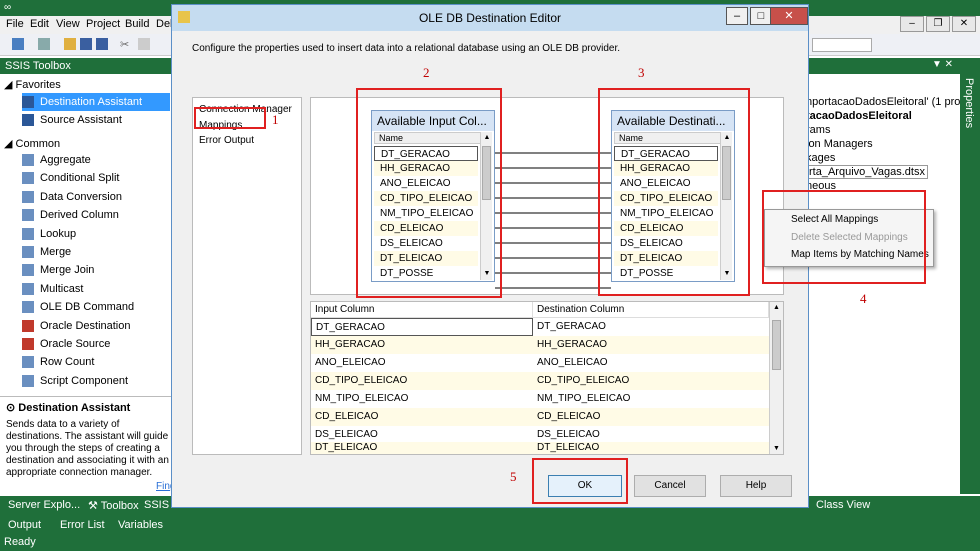  Describe the element at coordinates (28, 215) in the screenshot. I see `derived-column-icon` at that location.